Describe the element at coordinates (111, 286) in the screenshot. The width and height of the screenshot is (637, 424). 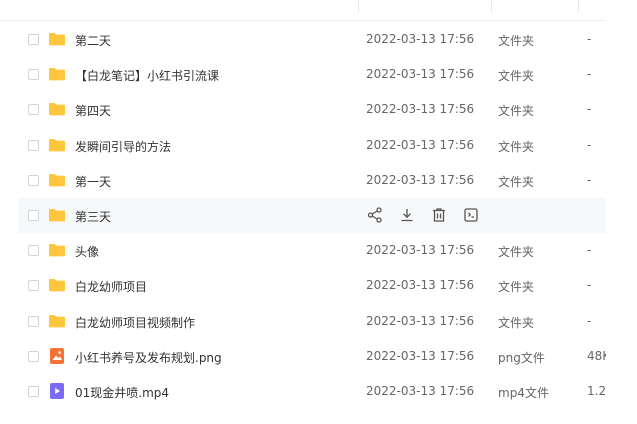
I see `file-name: 白龙幼师项目` at that location.